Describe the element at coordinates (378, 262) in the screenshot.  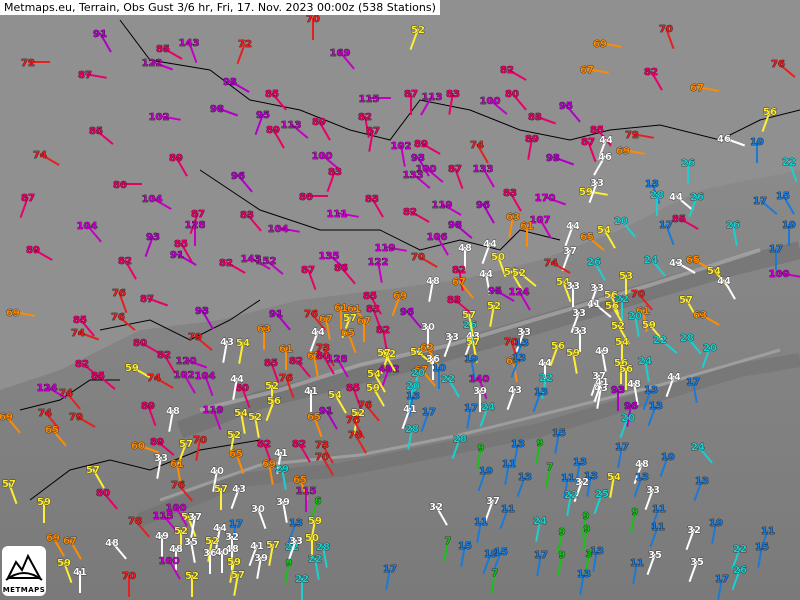
I see `gust-value-label: 122` at that location.